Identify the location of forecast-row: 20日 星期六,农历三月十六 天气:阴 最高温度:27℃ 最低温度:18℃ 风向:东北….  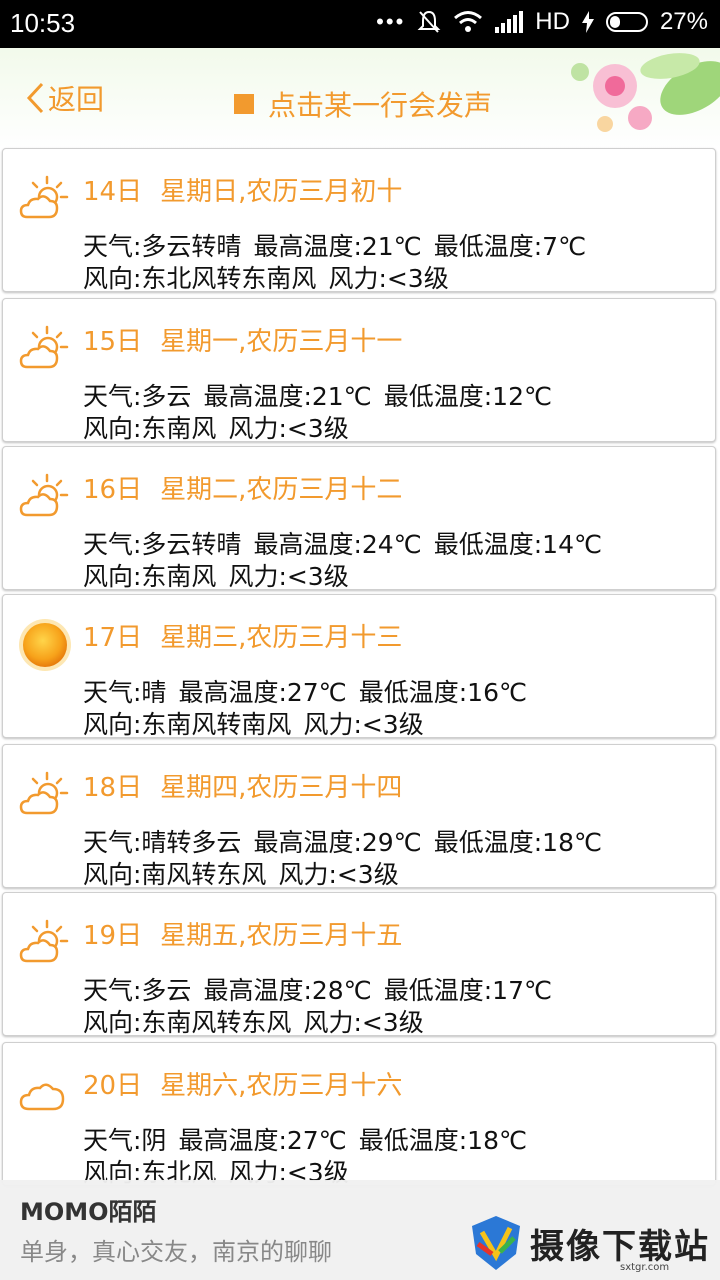
(359, 1114).